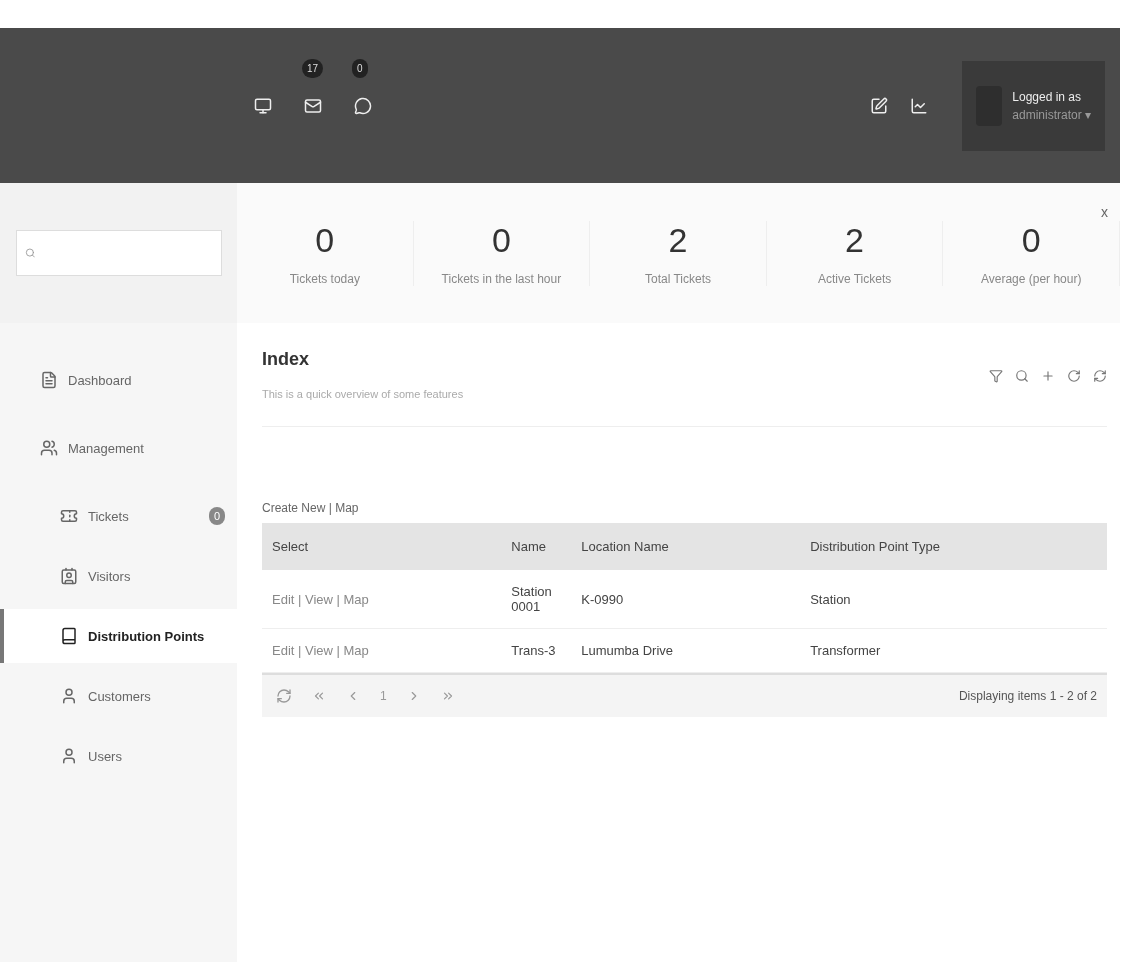 The image size is (1135, 962). I want to click on sidebar-item: Management, so click(118, 448).